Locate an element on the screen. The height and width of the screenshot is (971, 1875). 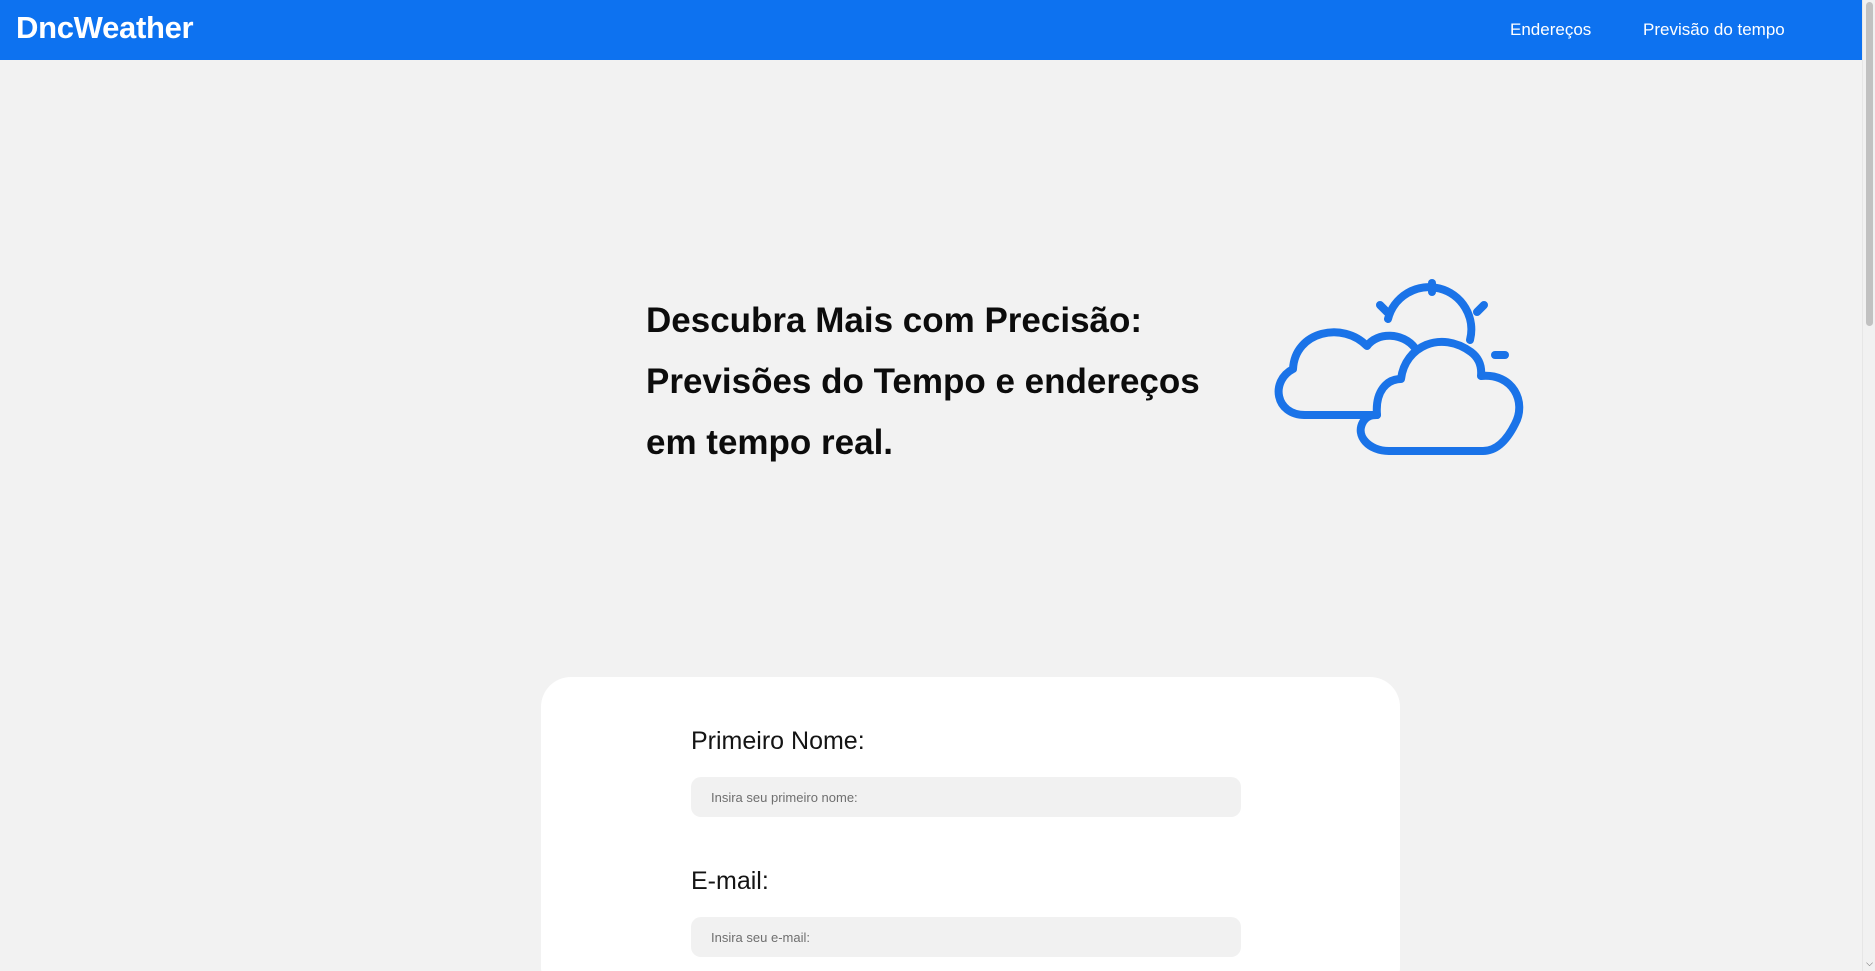
scrollbar-thumb is located at coordinates (1869, 164).